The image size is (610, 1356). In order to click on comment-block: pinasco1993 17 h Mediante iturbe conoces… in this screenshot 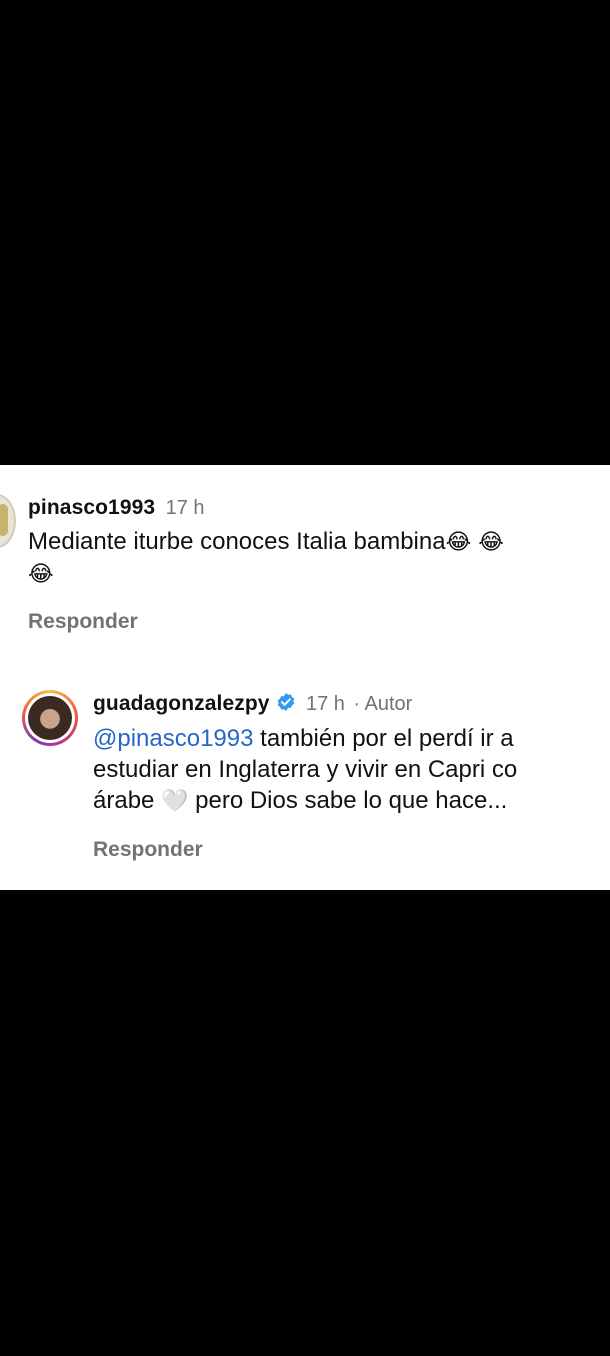, I will do `click(319, 543)`.